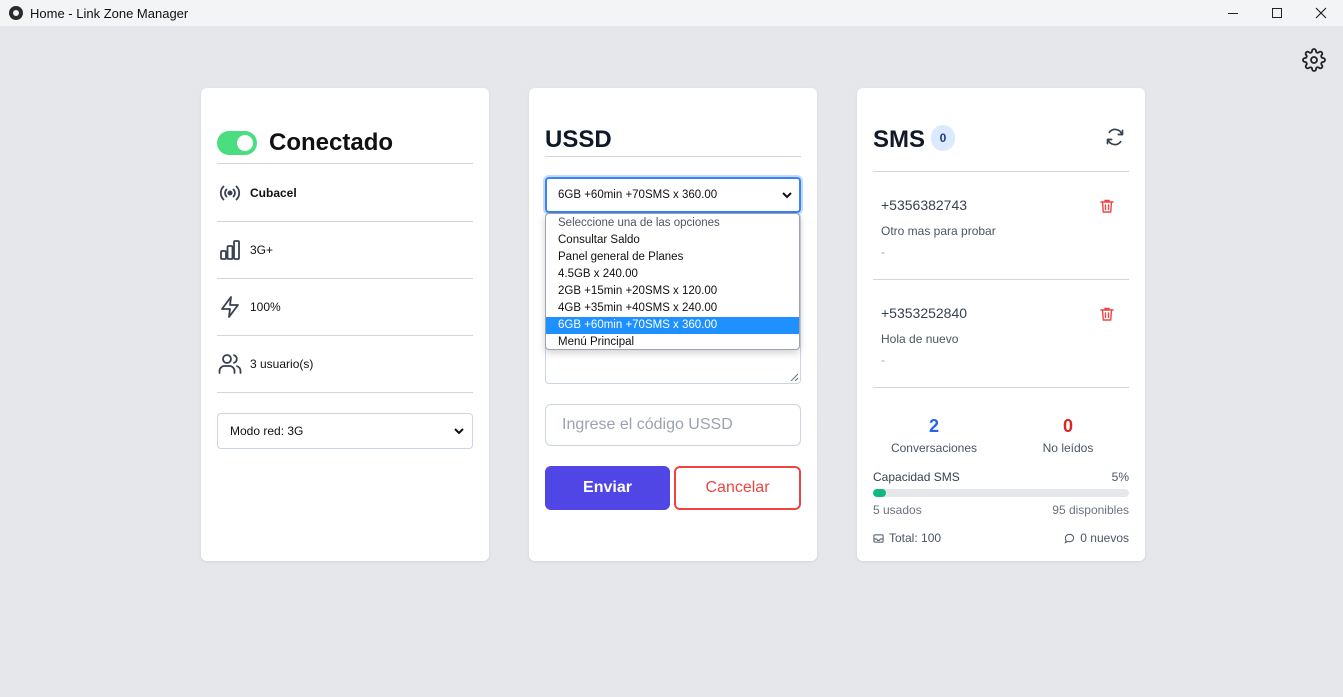 The image size is (1343, 697). I want to click on sms-new-text: 0 nuevos, so click(1104, 538).